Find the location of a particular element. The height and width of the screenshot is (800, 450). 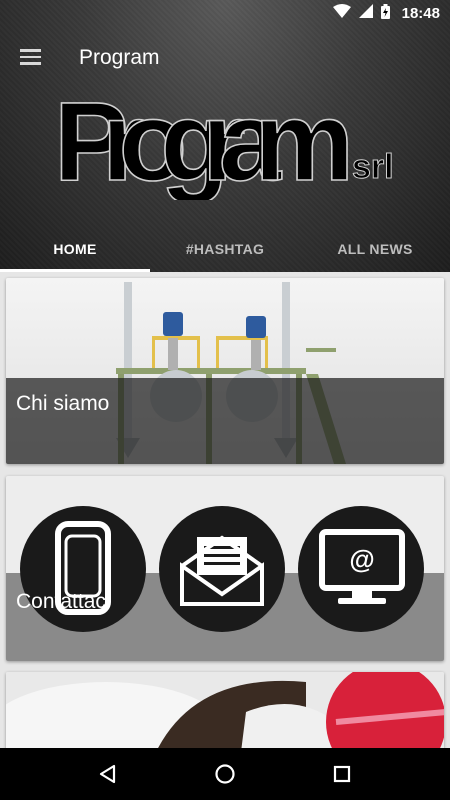

tab-bar: HOME #HASHTAG ALL NEWS is located at coordinates (225, 249).